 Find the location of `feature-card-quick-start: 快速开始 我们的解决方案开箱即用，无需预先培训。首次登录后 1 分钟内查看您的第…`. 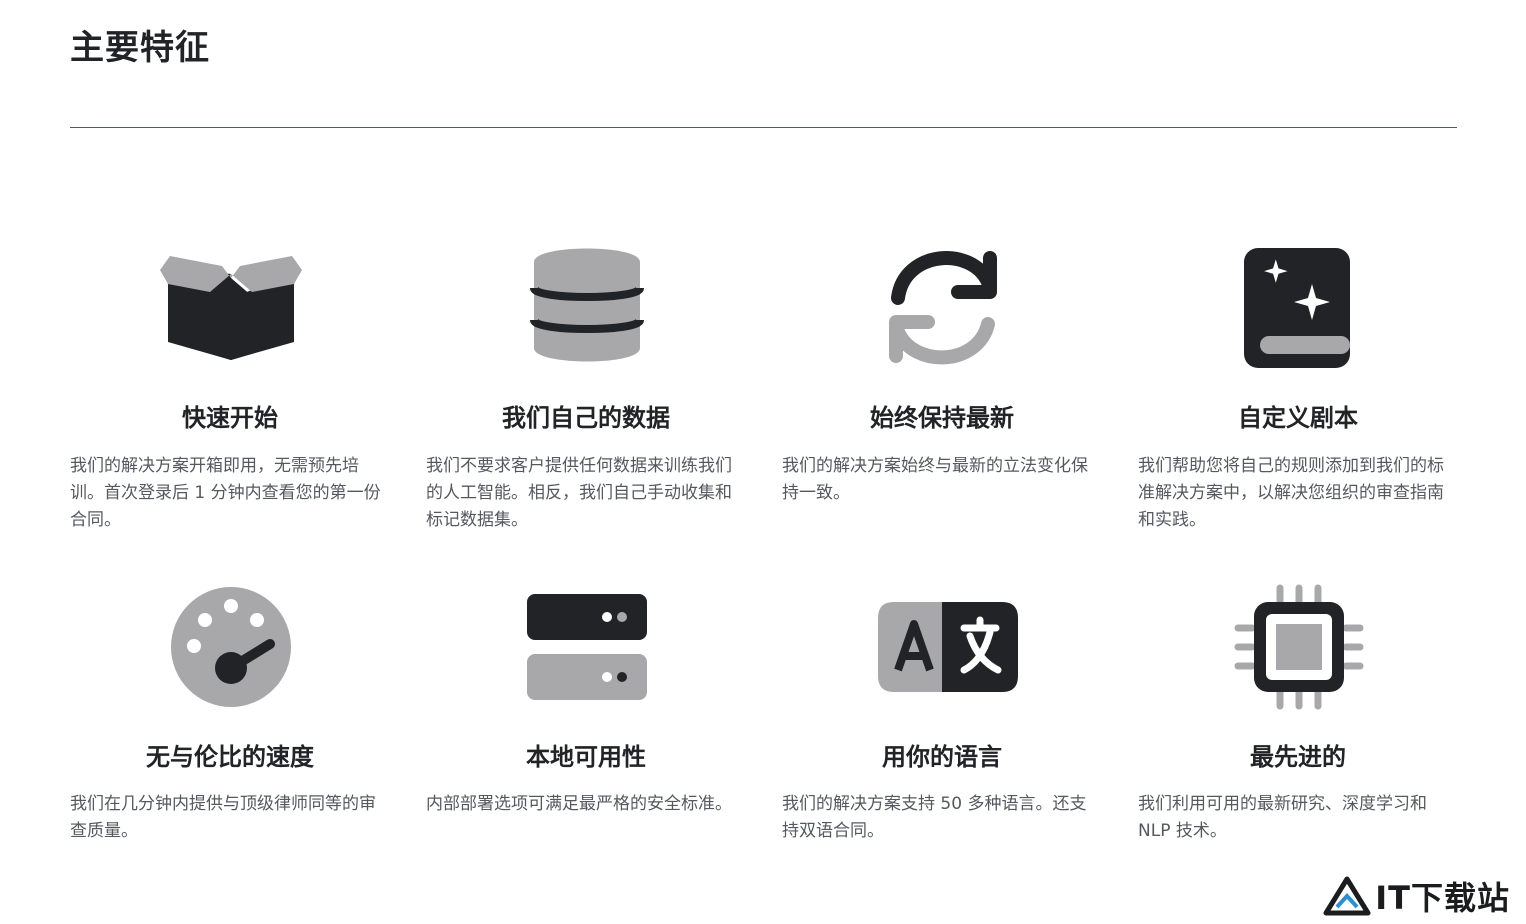

feature-card-quick-start: 快速开始 我们的解决方案开箱即用，无需预先培训。首次登录后 1 分钟内查看您的第… is located at coordinates (230, 395).